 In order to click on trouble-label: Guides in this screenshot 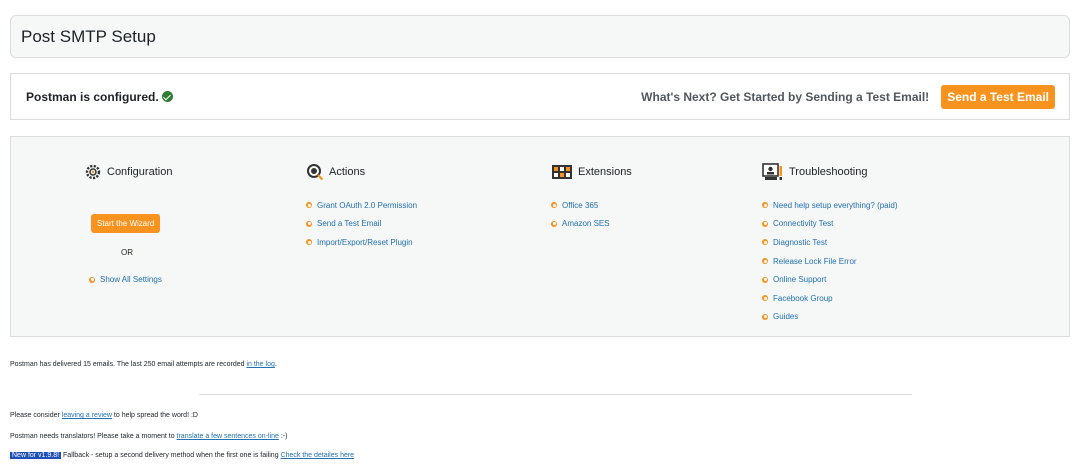, I will do `click(786, 317)`.